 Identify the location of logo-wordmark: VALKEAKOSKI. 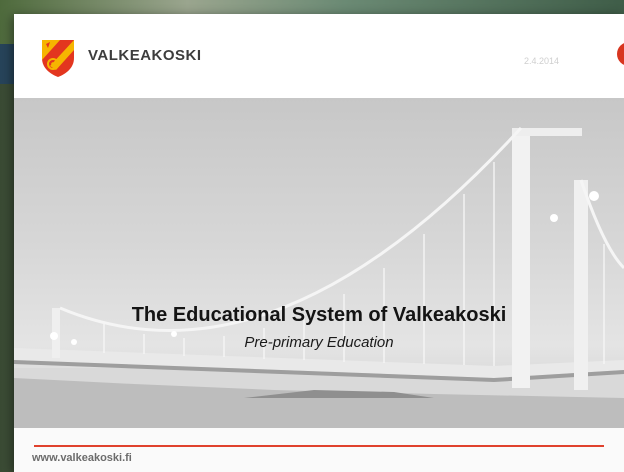
(145, 55).